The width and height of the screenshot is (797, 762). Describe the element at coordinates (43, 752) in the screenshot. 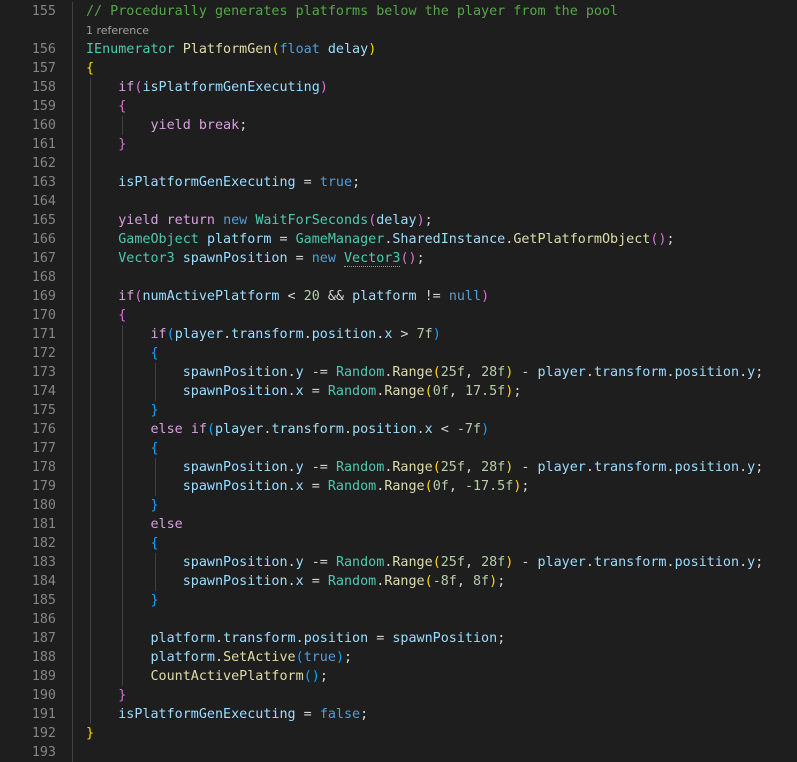

I see `line-number: 193` at that location.